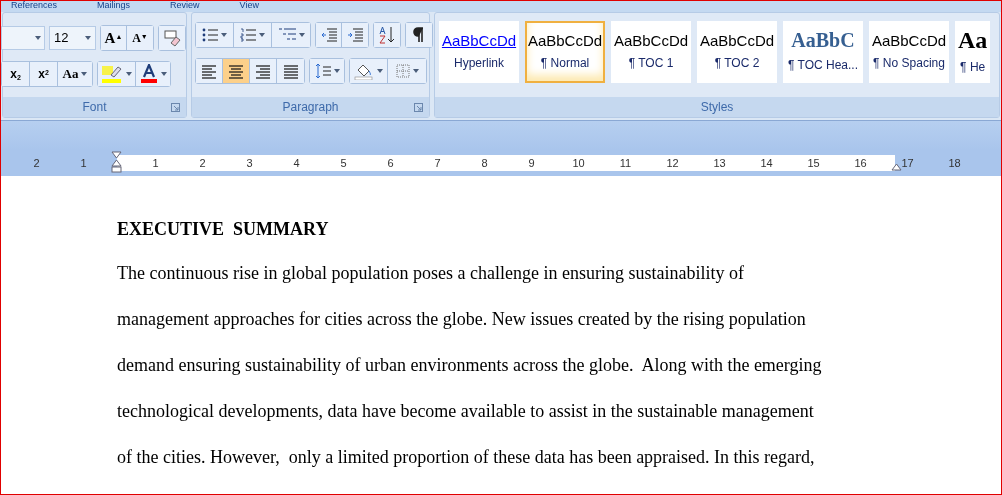 The height and width of the screenshot is (495, 1002). What do you see at coordinates (61, 38) in the screenshot?
I see `font-size-value: 12` at bounding box center [61, 38].